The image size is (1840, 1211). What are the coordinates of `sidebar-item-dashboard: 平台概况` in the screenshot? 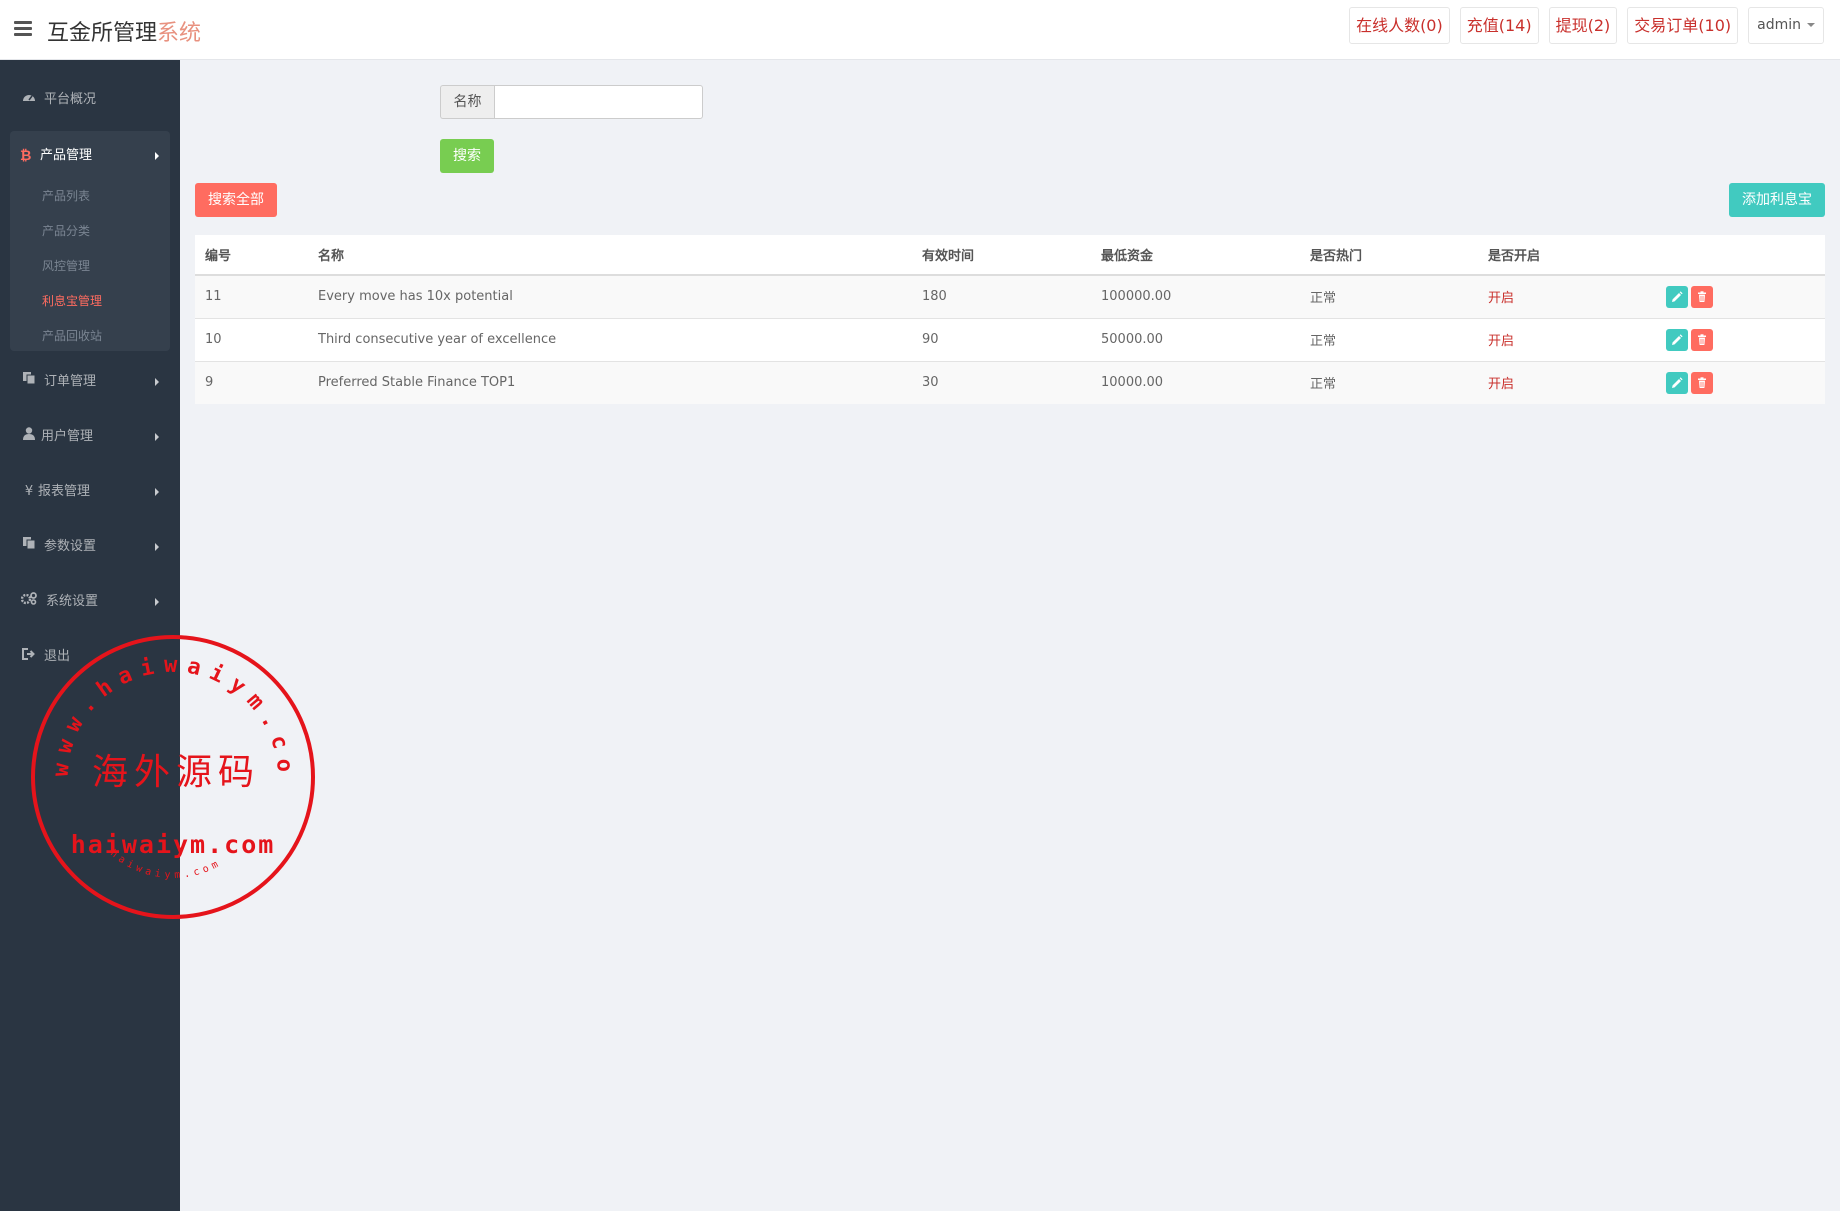 It's located at (90, 100).